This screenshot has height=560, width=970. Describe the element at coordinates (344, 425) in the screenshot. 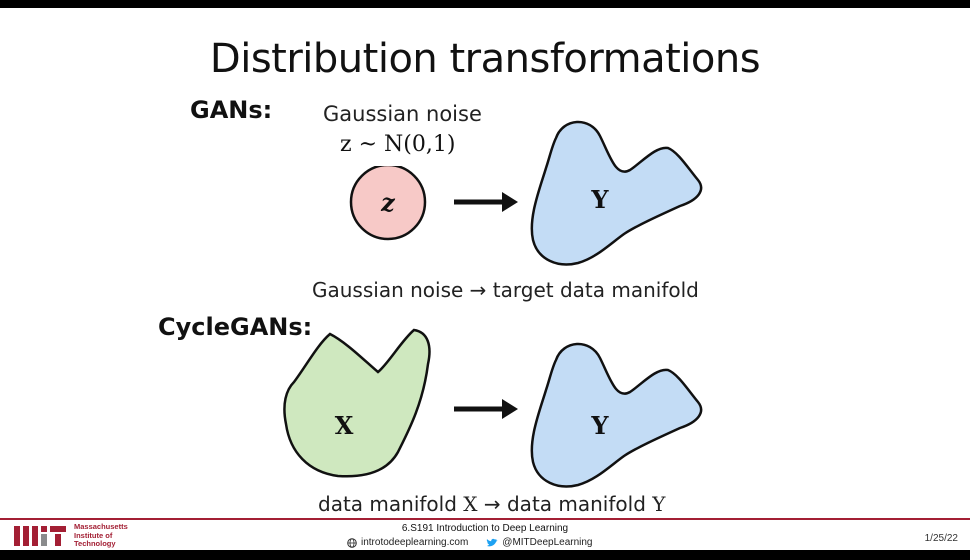

I see `source-symbol-x: X` at that location.